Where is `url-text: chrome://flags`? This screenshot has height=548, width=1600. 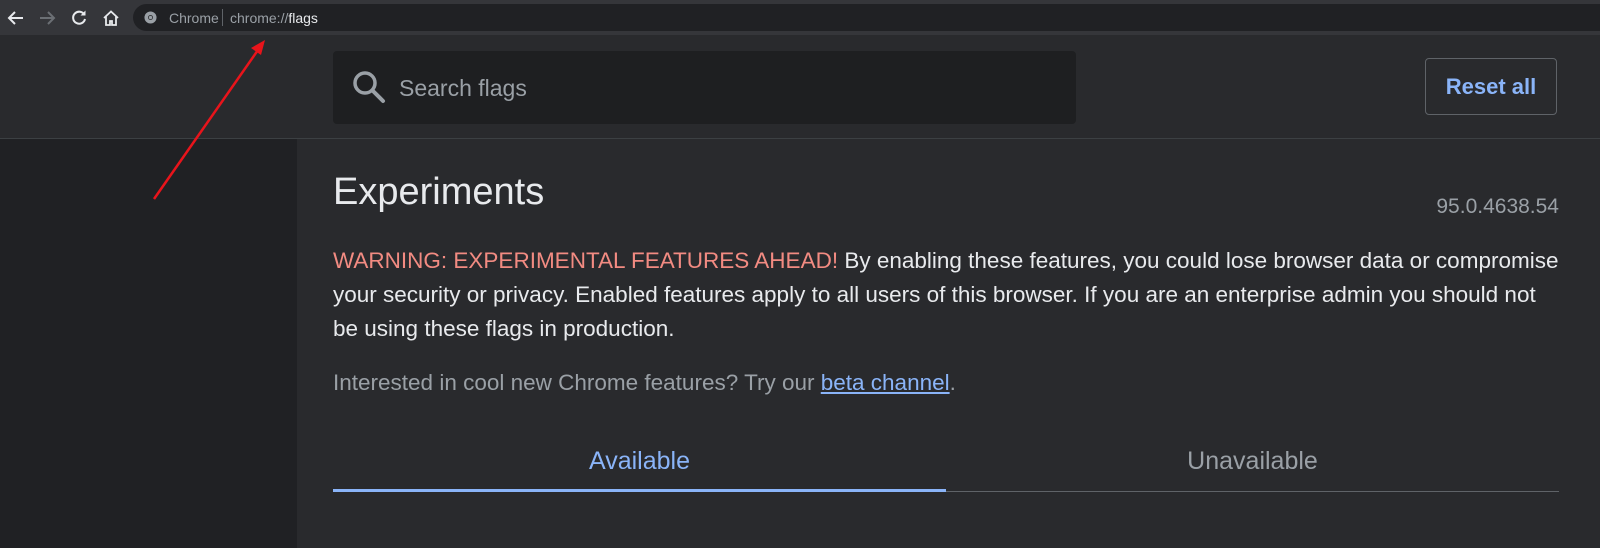 url-text: chrome://flags is located at coordinates (274, 18).